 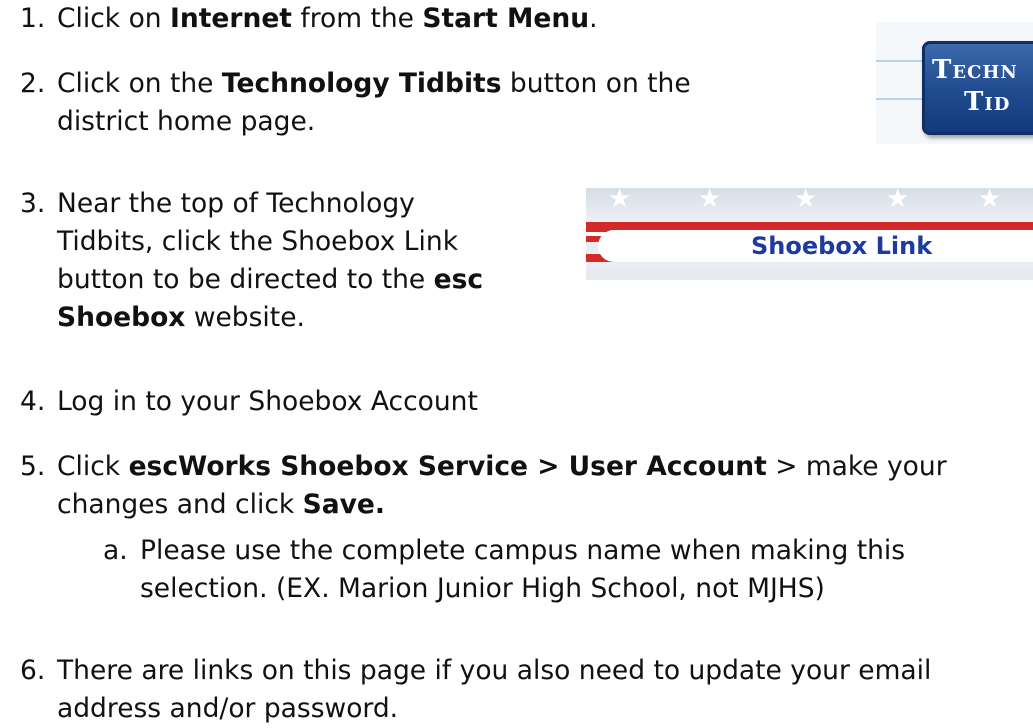 What do you see at coordinates (447, 466) in the screenshot?
I see `bold-text: escWorks Shoebox Service > User Account` at bounding box center [447, 466].